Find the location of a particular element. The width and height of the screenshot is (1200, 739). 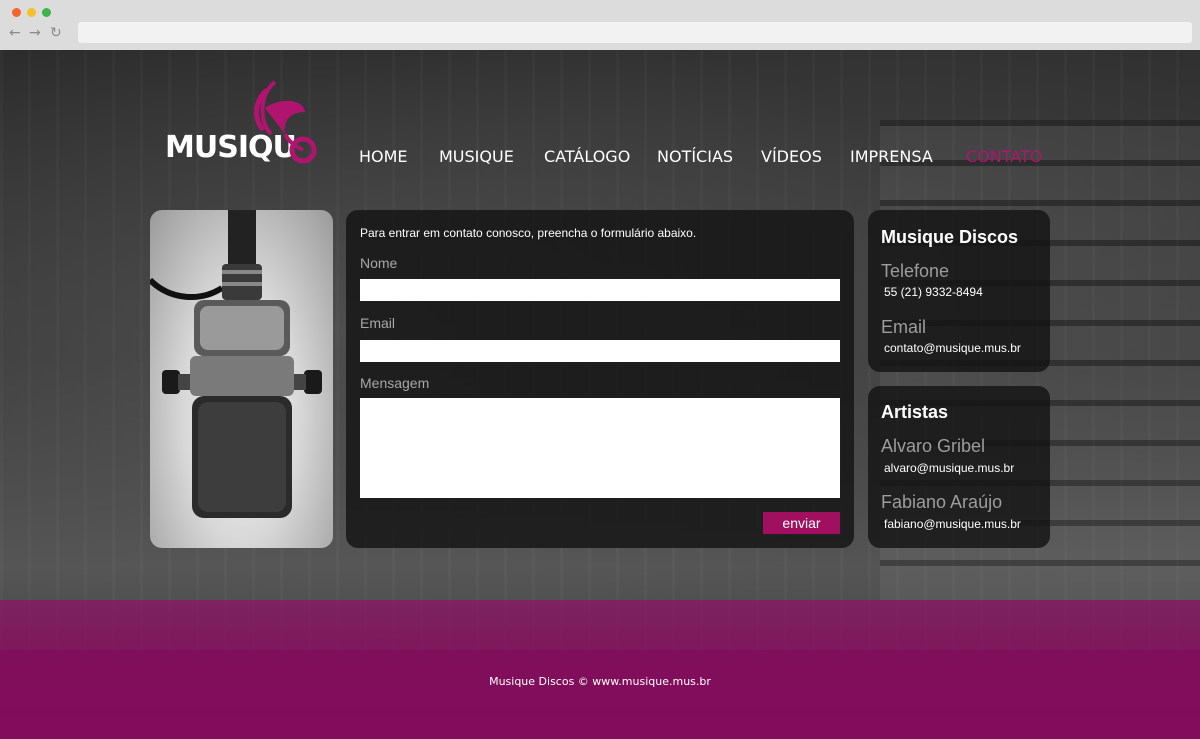

name-label: Nome is located at coordinates (379, 263).